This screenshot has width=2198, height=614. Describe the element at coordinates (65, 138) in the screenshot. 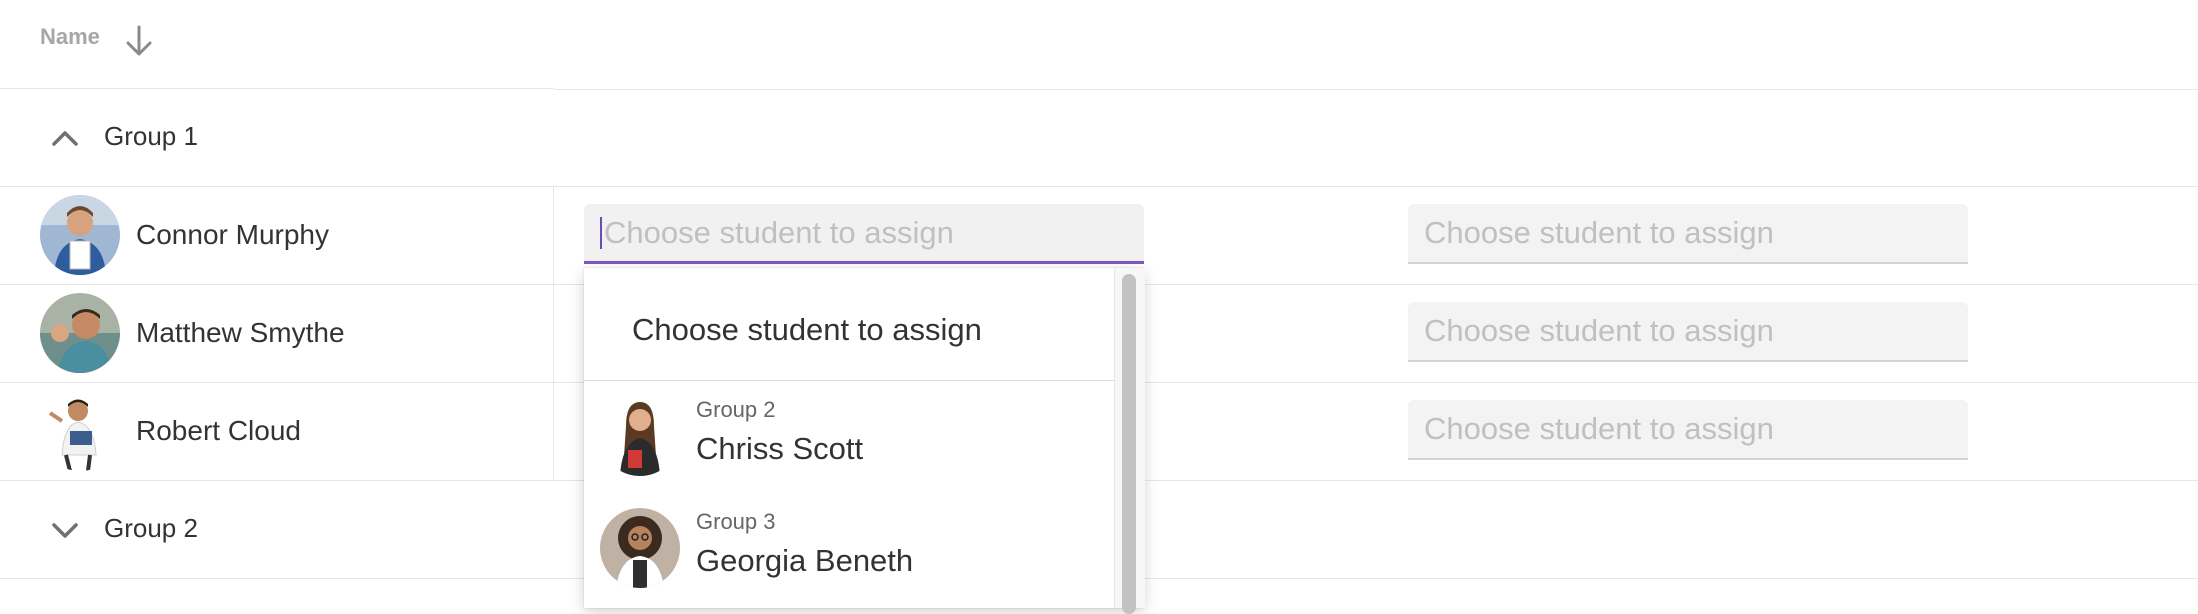

I see `chevron-up-icon` at that location.